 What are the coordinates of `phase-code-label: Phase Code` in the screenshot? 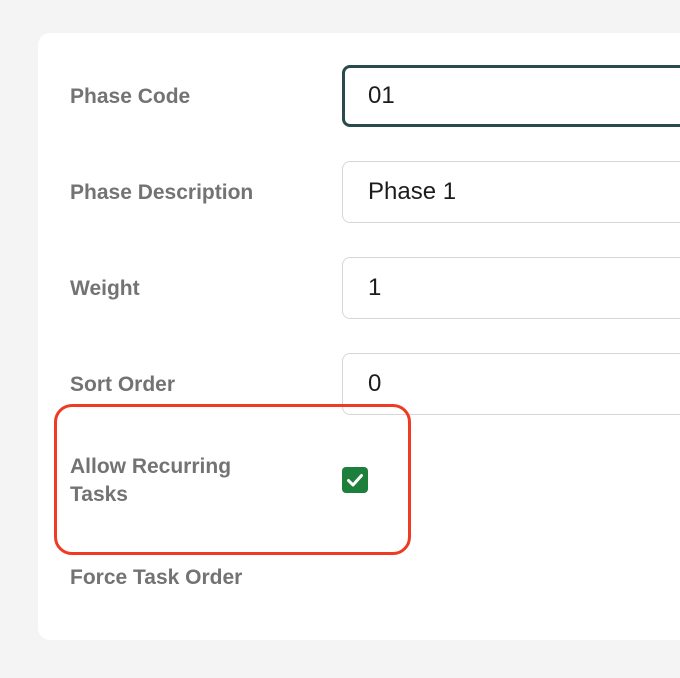 It's located at (130, 96).